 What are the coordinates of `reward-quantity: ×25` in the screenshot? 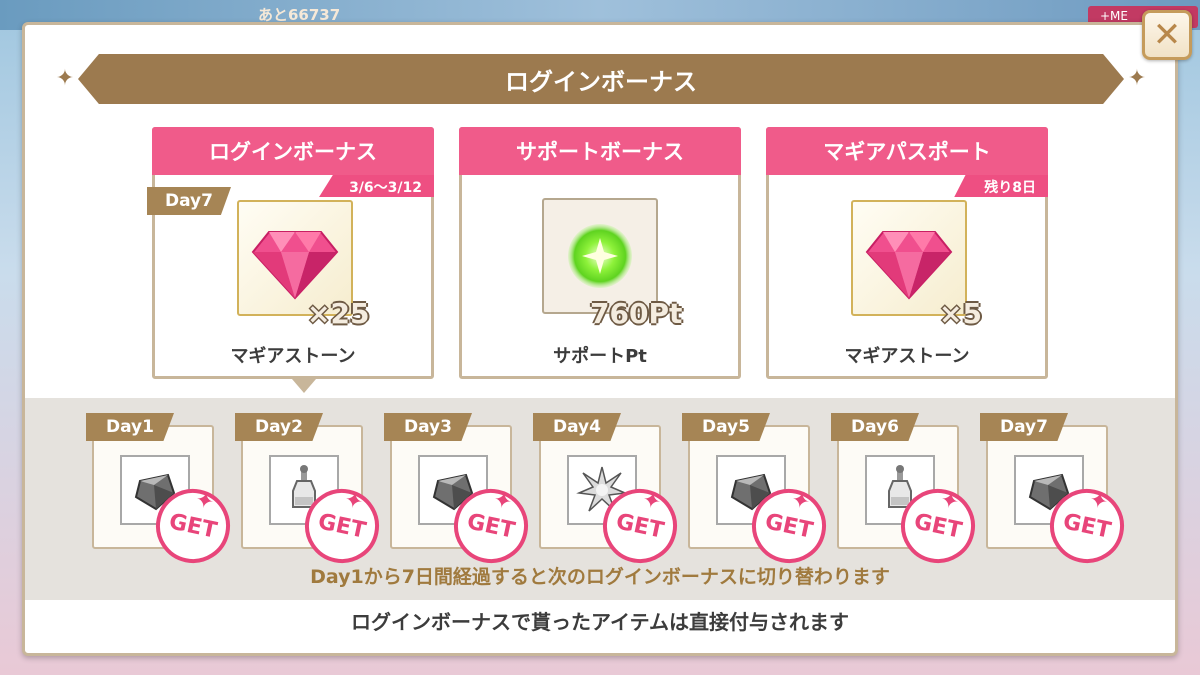 It's located at (338, 313).